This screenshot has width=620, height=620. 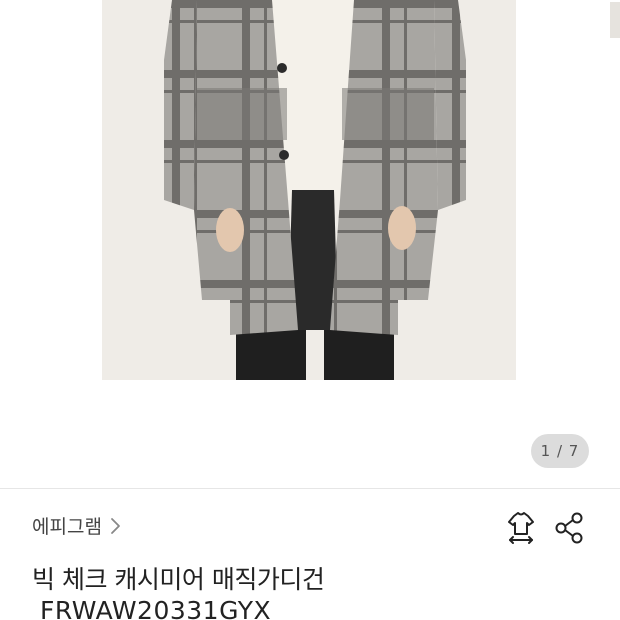 I want to click on closet-button, so click(x=521, y=528).